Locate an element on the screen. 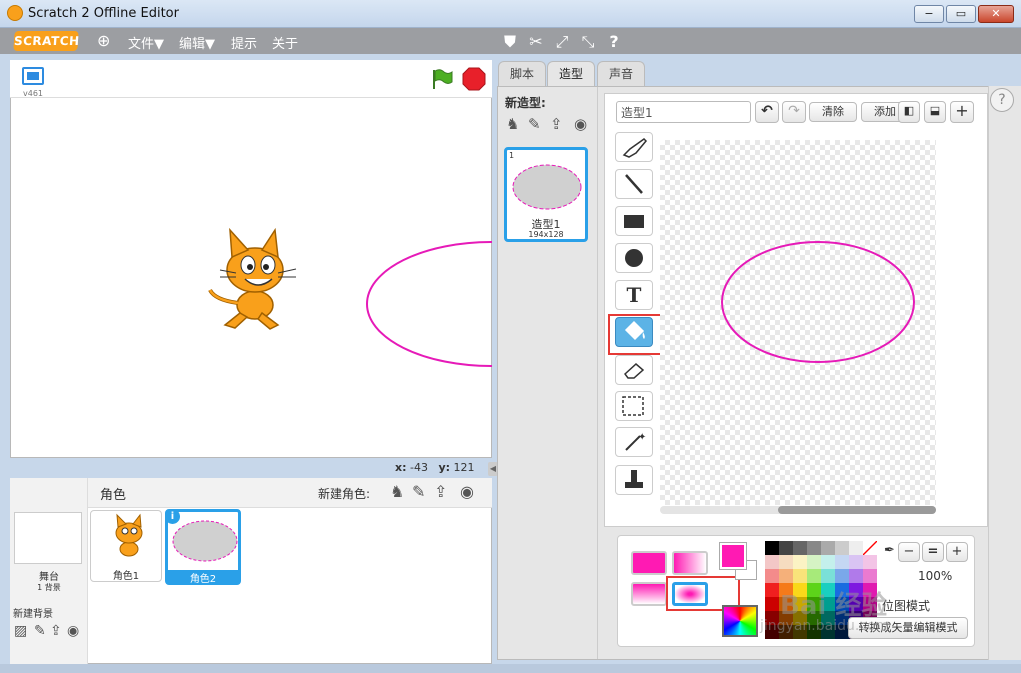 The width and height of the screenshot is (1021, 673). upload-sprite-icon: ⇪ is located at coordinates (440, 491).